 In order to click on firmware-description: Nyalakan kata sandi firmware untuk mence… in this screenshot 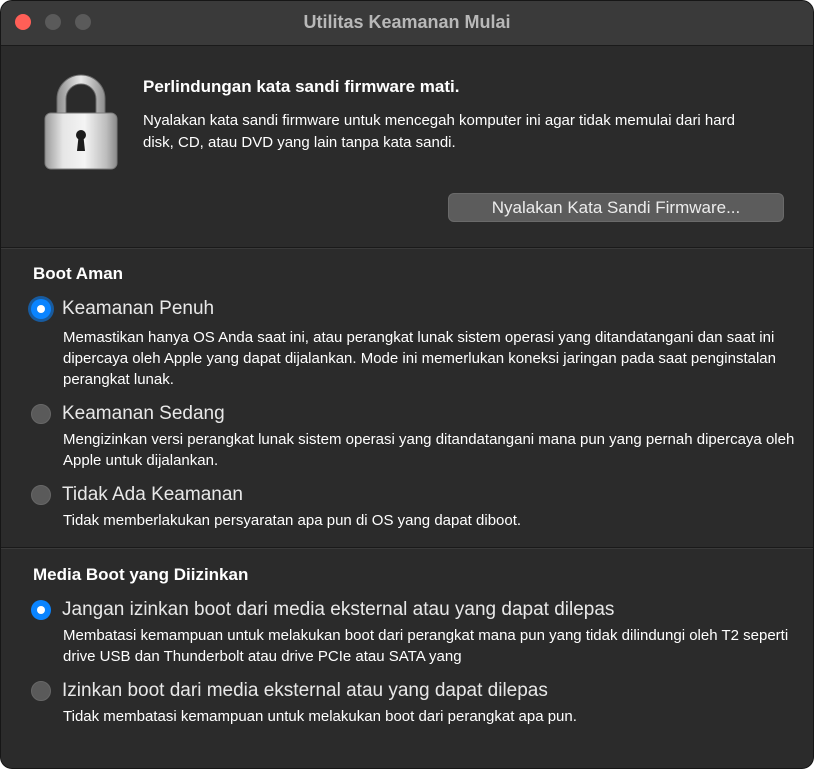, I will do `click(439, 131)`.